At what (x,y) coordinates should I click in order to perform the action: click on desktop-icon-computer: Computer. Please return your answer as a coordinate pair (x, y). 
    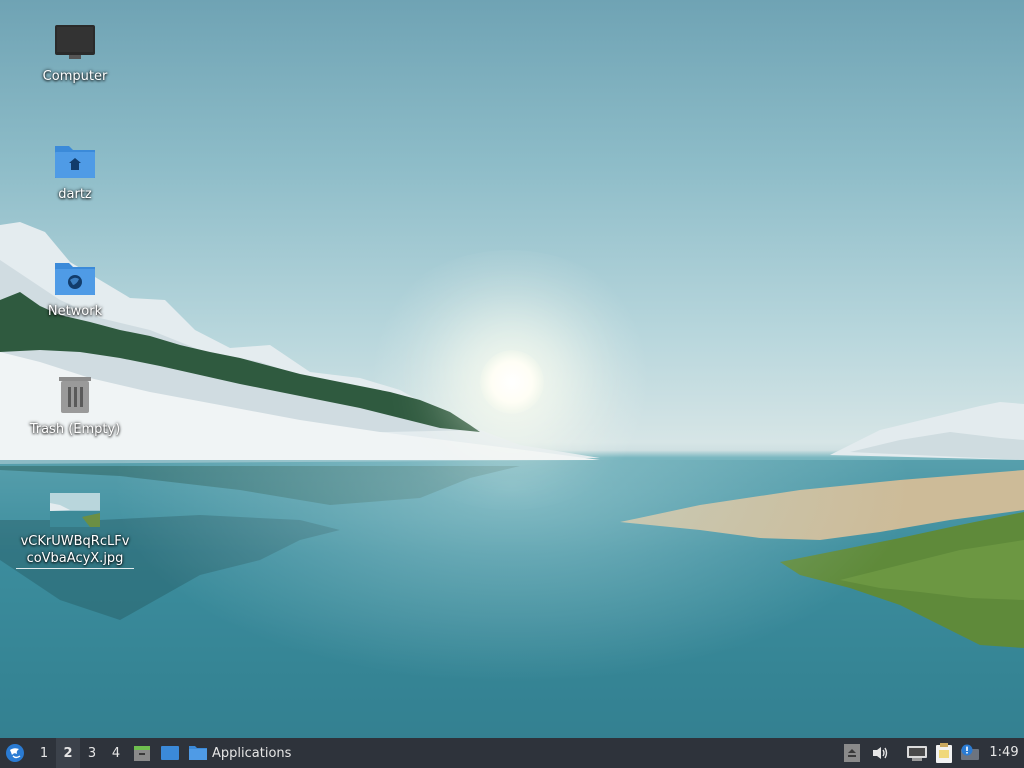
    Looking at the image, I should click on (75, 53).